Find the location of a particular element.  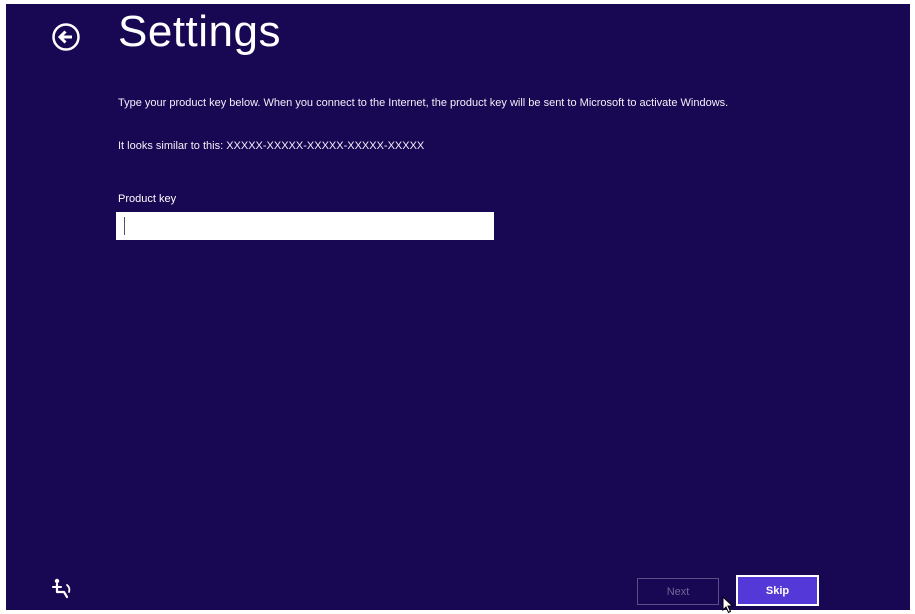

next-button: Next is located at coordinates (678, 591).